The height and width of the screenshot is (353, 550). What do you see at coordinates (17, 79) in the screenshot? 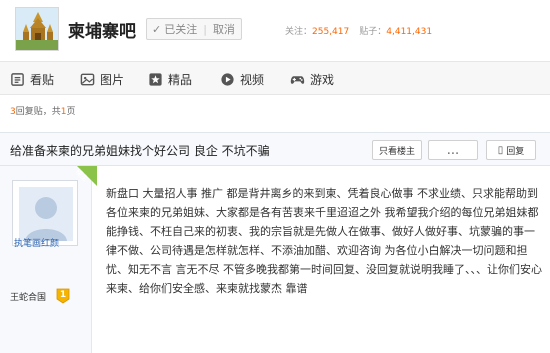
I see `document-list-icon` at bounding box center [17, 79].